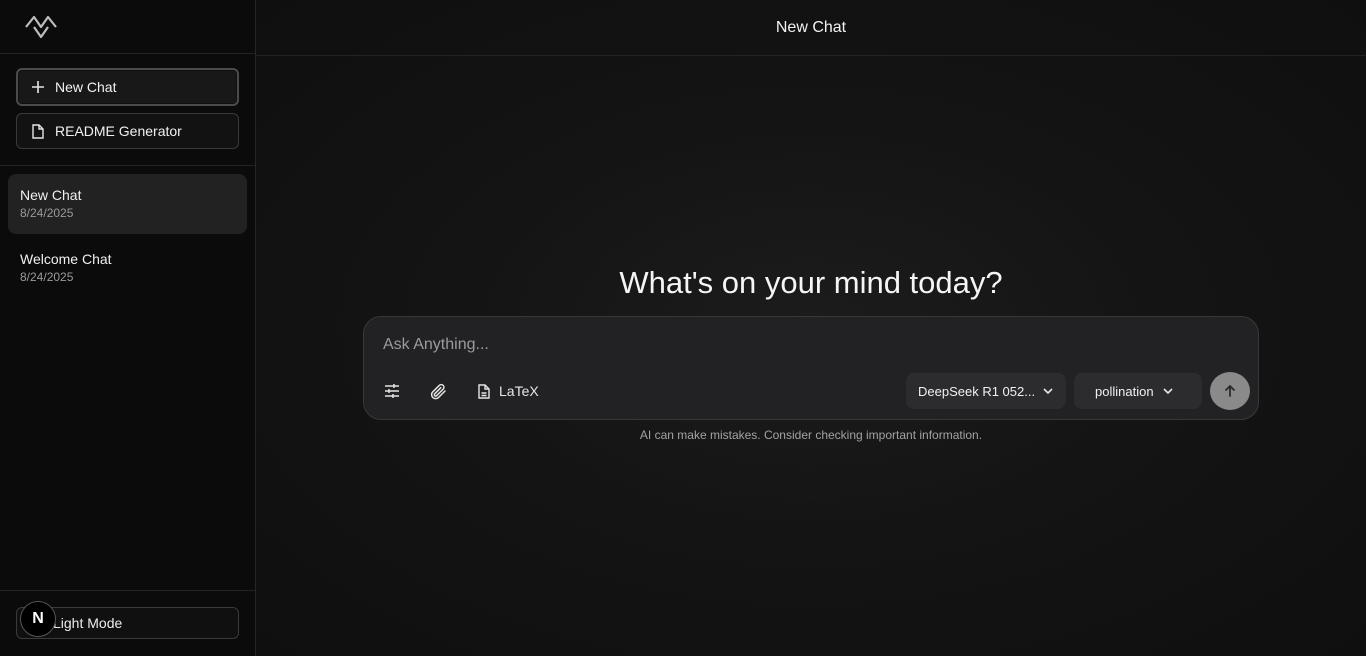 The height and width of the screenshot is (656, 1366). What do you see at coordinates (38, 619) in the screenshot?
I see `n-badge: N` at bounding box center [38, 619].